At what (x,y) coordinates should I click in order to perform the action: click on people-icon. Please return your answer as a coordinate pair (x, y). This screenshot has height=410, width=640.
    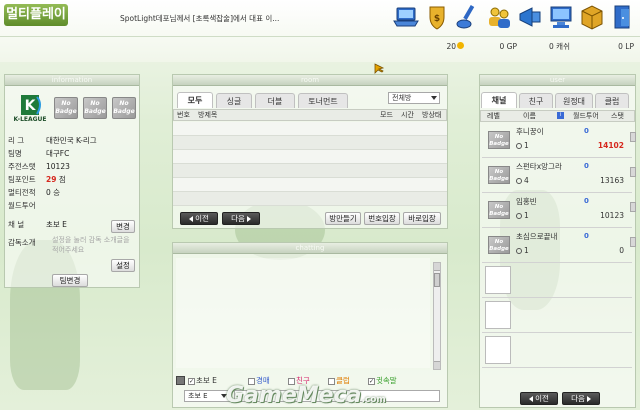
    Looking at the image, I should click on (499, 17).